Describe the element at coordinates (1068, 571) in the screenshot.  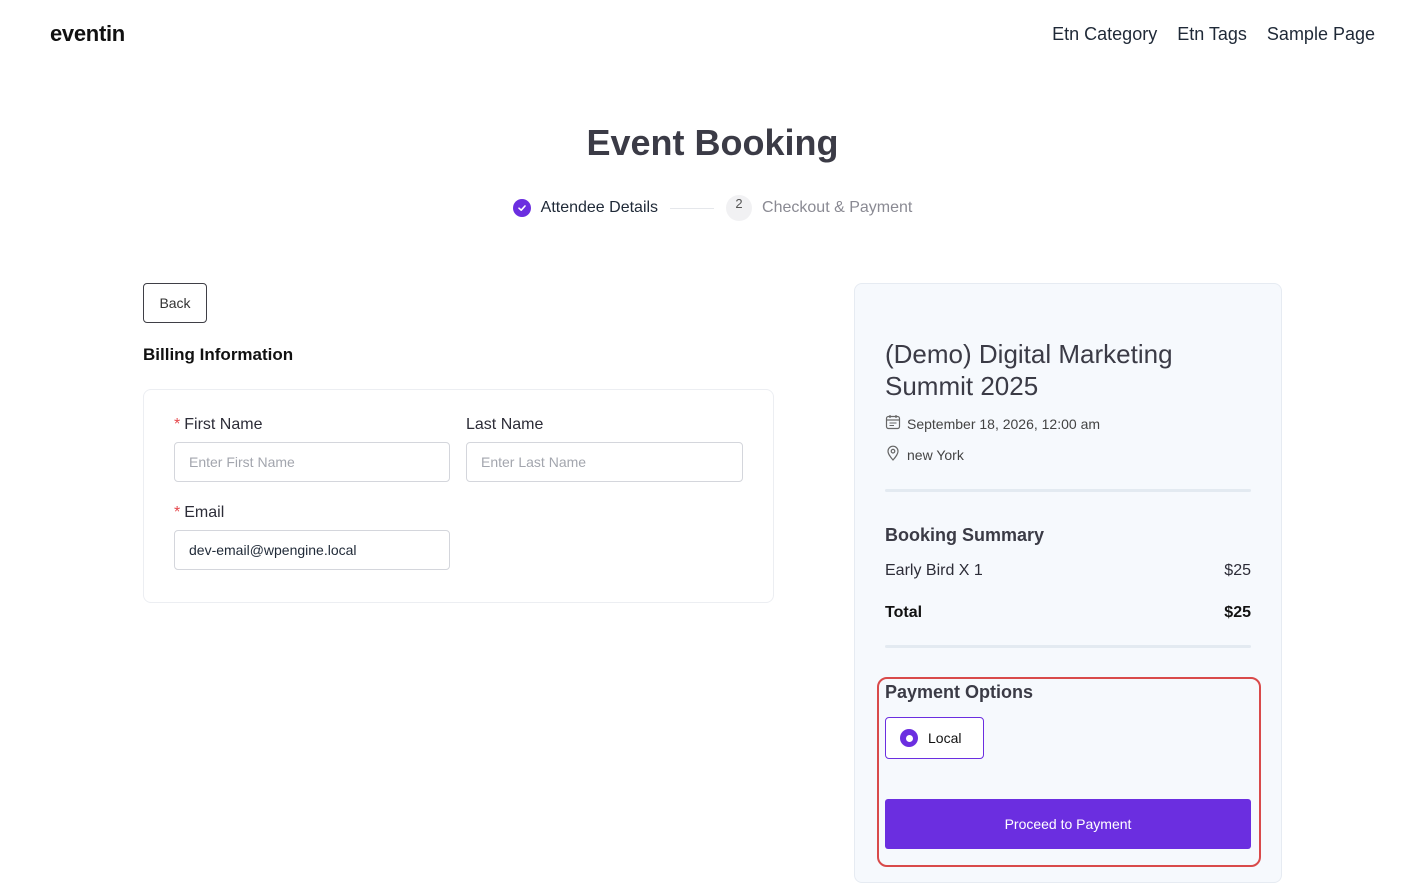
I see `ticket-line-item: Early Bird X 1 $25` at that location.